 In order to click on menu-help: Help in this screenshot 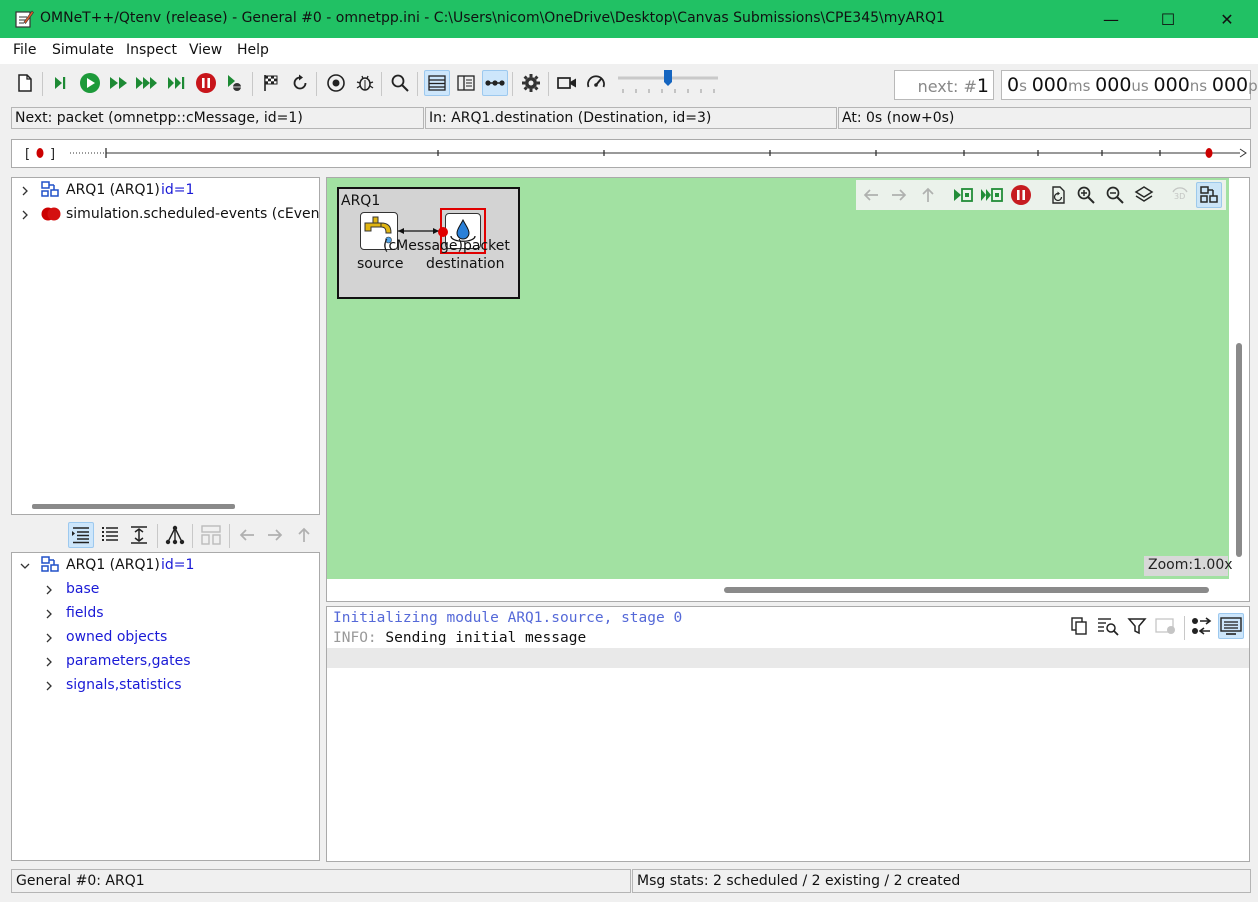, I will do `click(253, 50)`.